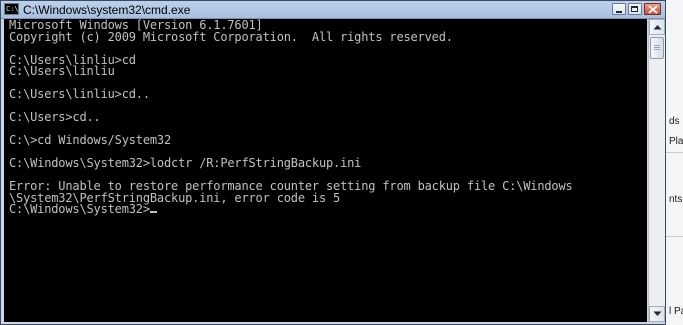 This screenshot has width=683, height=325. What do you see at coordinates (90, 140) in the screenshot?
I see `console-line: C:\>cd Windows/System32` at bounding box center [90, 140].